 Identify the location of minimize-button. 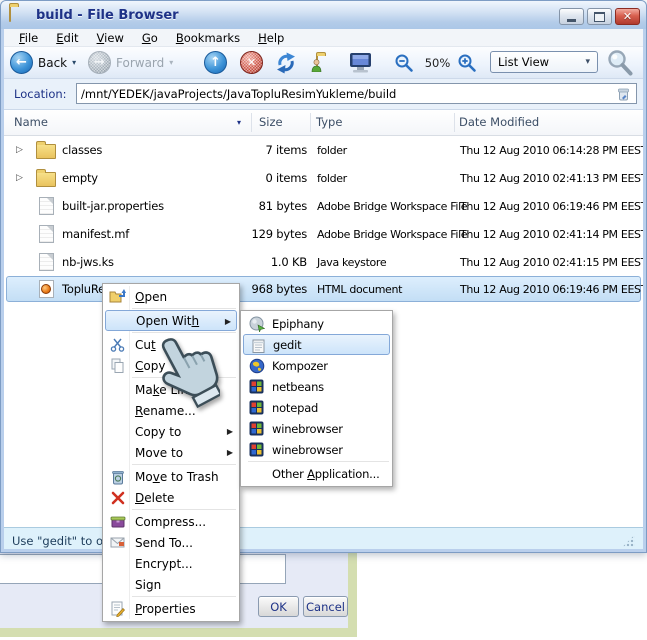
(571, 16).